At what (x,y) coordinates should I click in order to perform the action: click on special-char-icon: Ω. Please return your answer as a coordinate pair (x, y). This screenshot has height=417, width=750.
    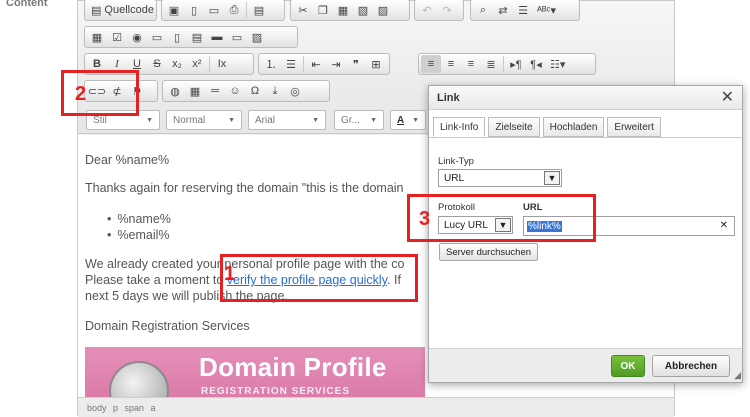
    Looking at the image, I should click on (255, 91).